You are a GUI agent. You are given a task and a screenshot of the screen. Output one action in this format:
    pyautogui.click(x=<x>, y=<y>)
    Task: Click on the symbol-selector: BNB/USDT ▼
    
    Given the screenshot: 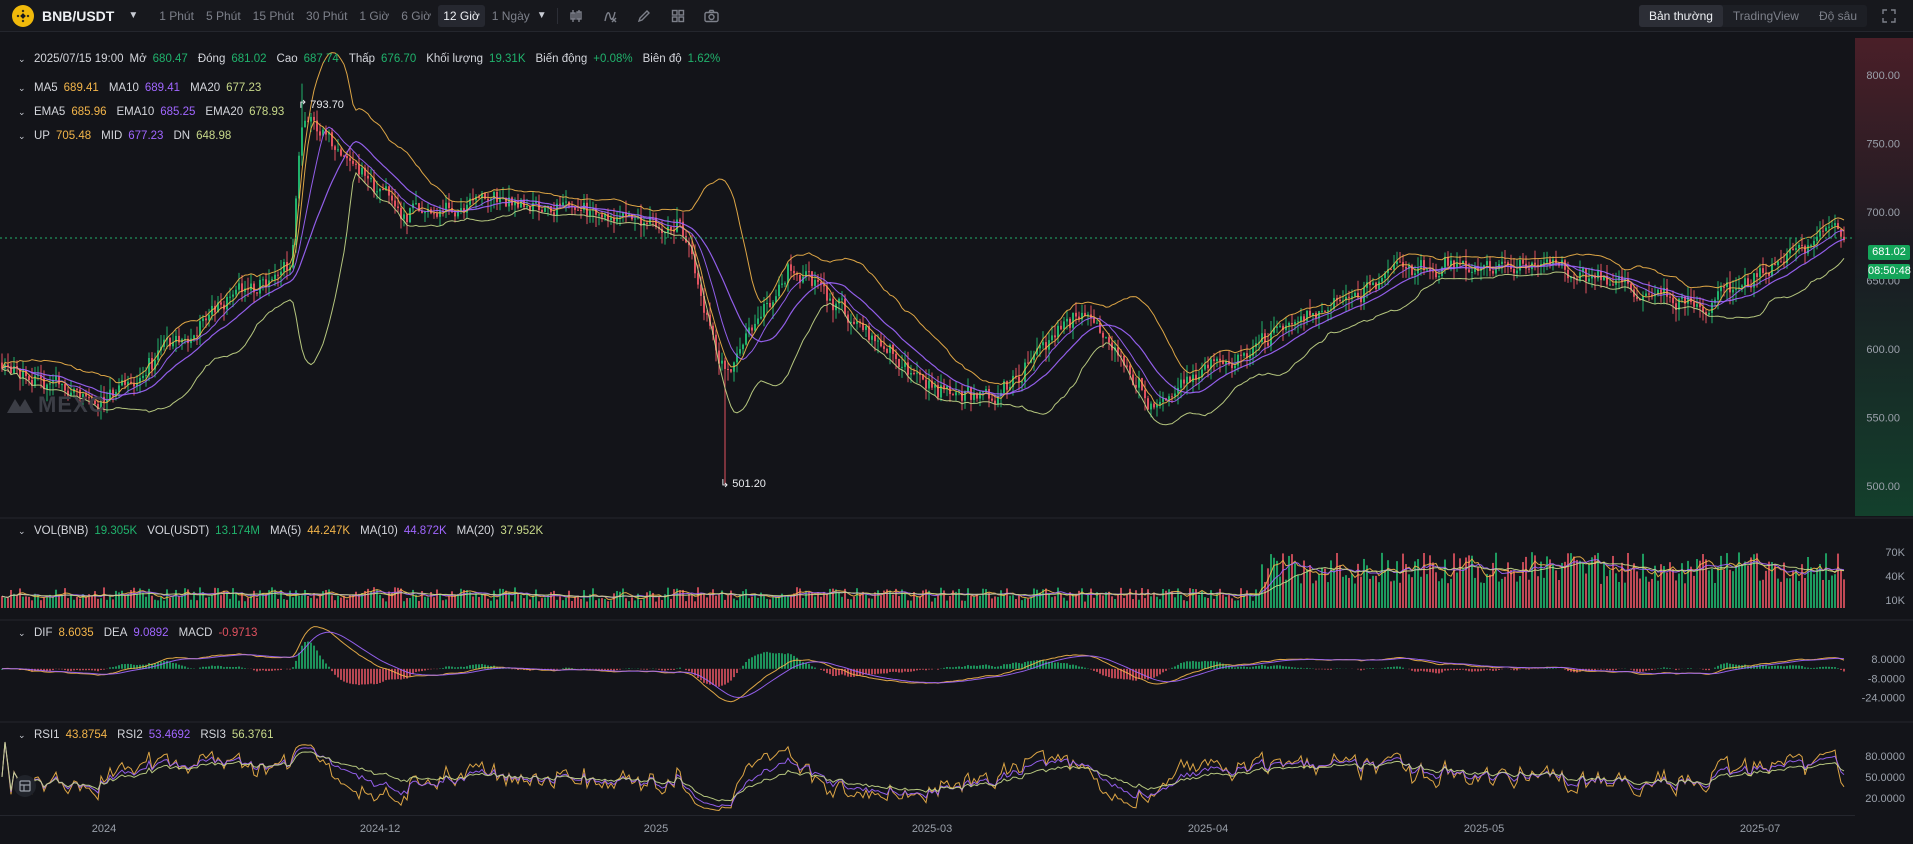 What is the action you would take?
    pyautogui.click(x=69, y=15)
    